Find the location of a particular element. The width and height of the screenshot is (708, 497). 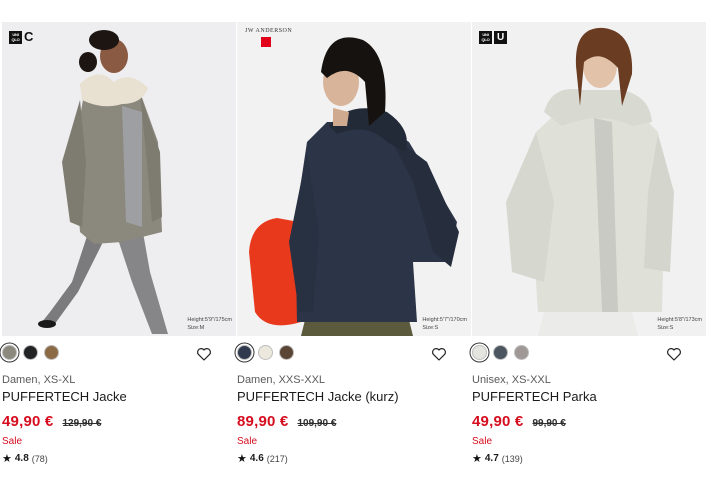

price-block: 49,90 € 99,90 € is located at coordinates (519, 421).